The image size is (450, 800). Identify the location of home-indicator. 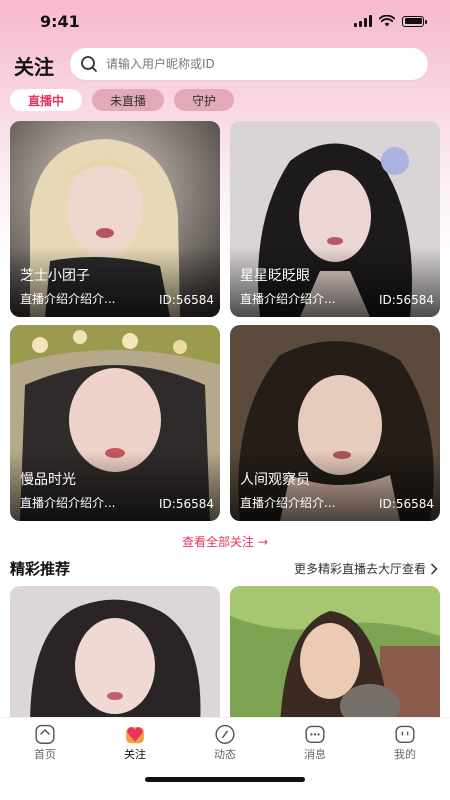
(225, 779).